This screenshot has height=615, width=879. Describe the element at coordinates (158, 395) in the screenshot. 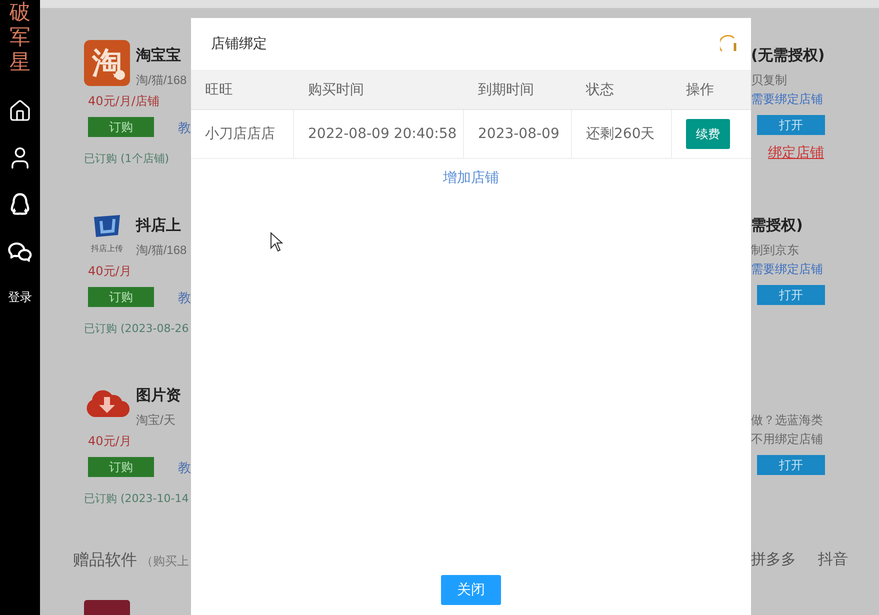

I see `product-title: 图片资` at that location.